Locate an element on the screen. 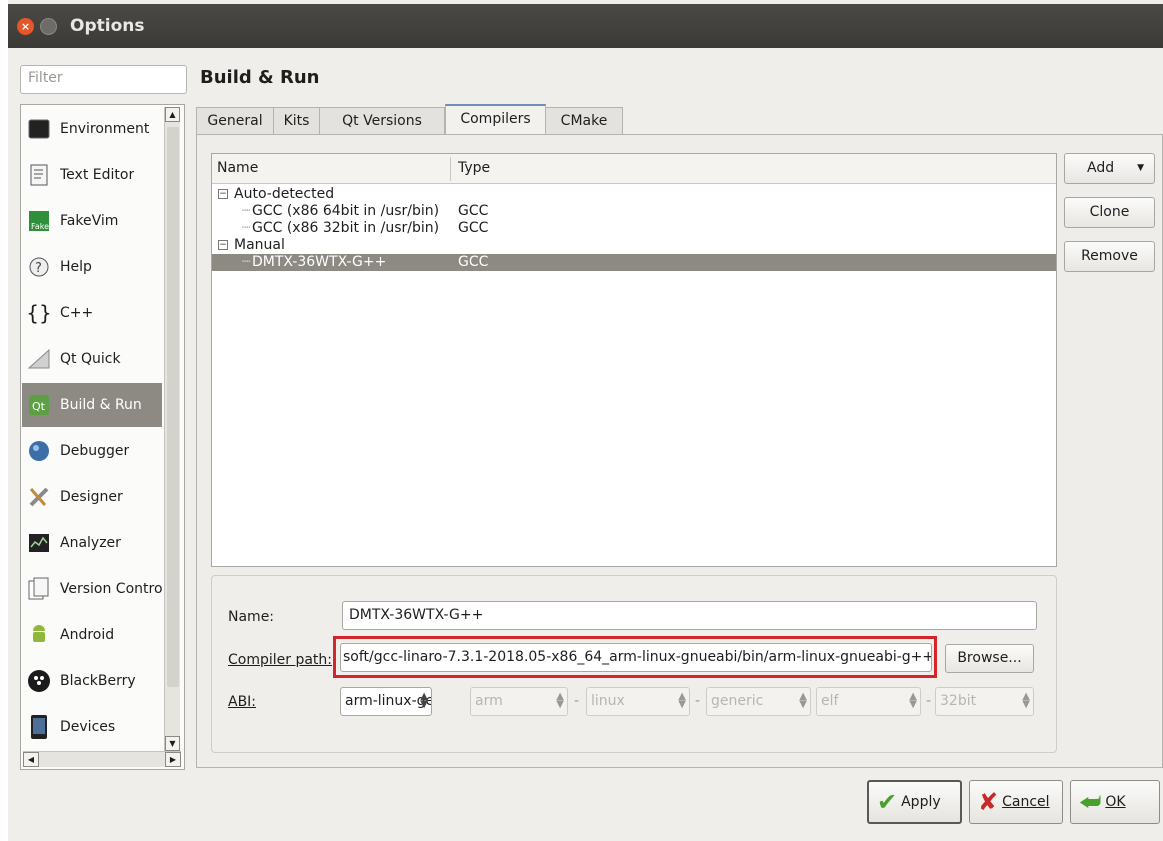 The image size is (1163, 841). sidebar-item-devices: Devices is located at coordinates (92, 727).